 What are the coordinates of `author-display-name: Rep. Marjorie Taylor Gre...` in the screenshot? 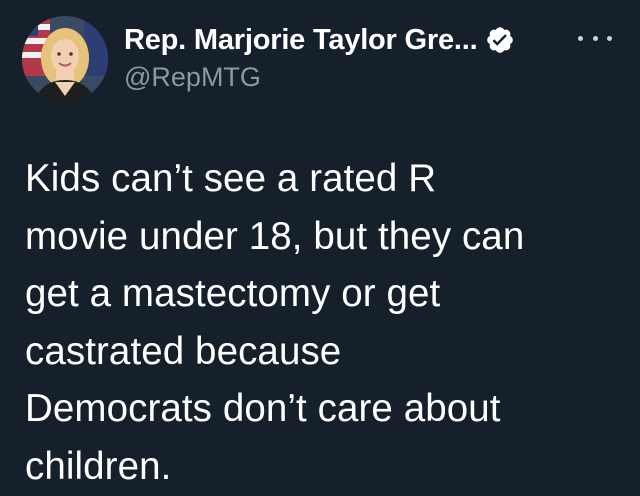 It's located at (301, 40).